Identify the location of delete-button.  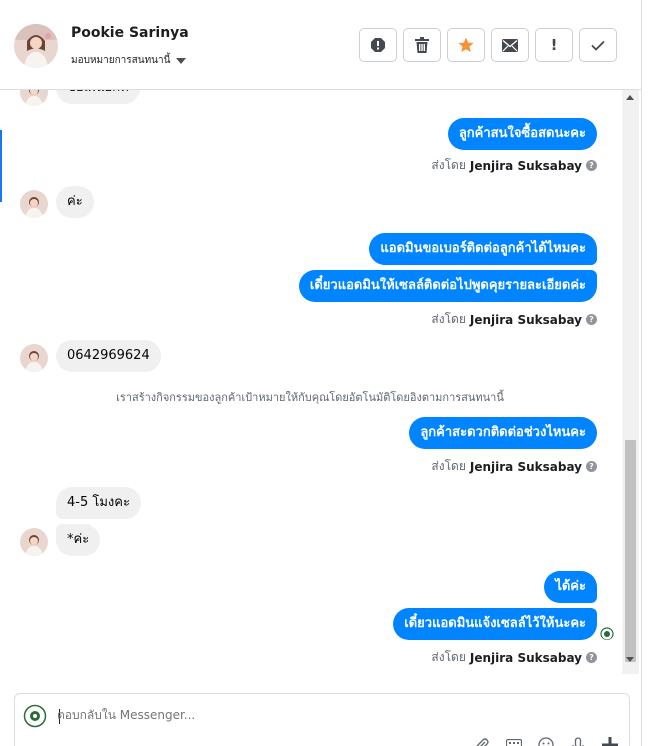
(422, 45).